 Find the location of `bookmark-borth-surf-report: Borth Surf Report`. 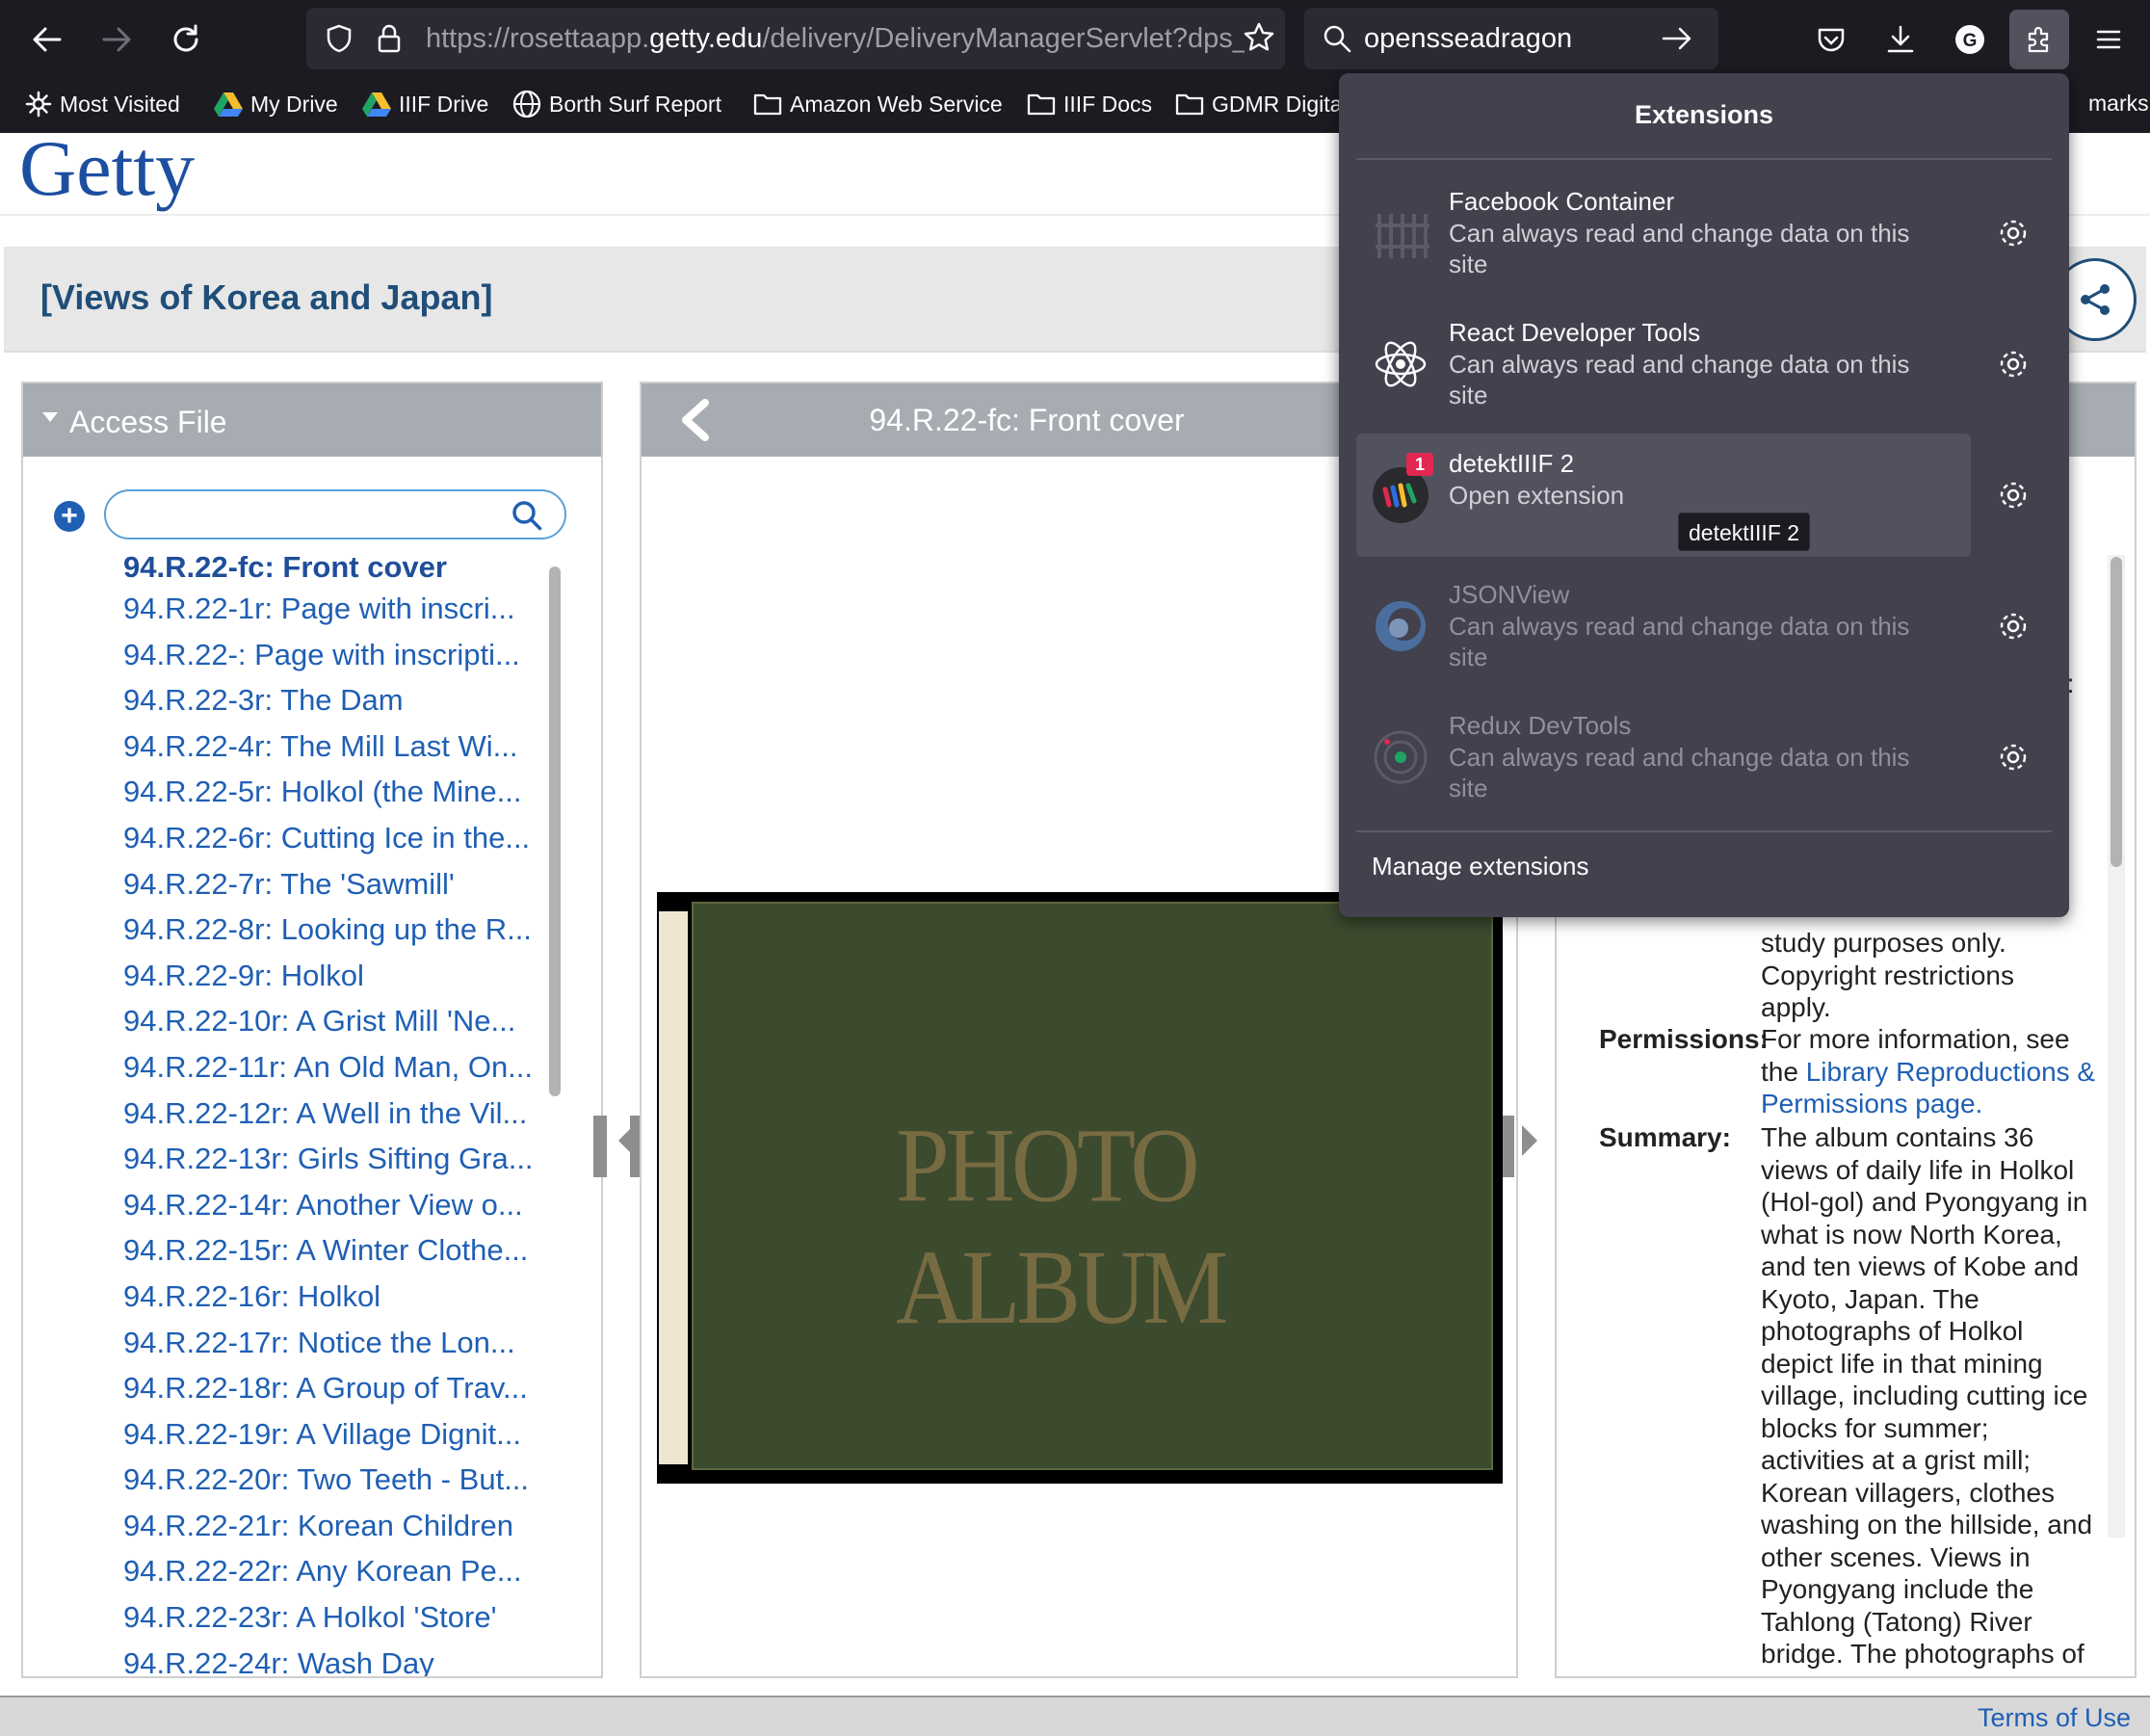

bookmark-borth-surf-report: Borth Surf Report is located at coordinates (616, 104).